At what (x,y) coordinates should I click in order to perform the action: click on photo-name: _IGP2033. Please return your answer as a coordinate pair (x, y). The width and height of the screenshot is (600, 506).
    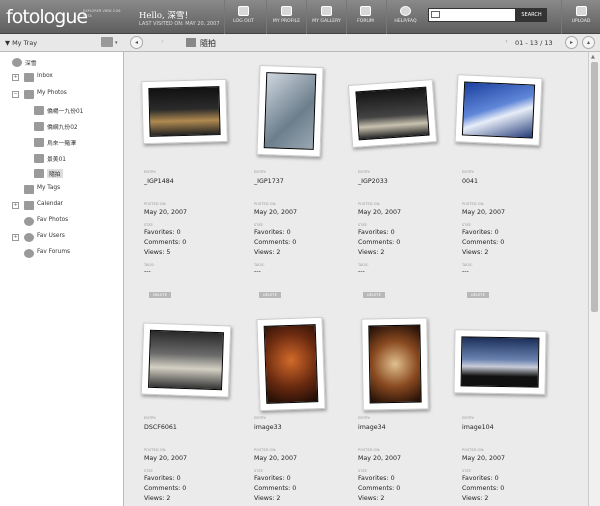
    Looking at the image, I should click on (373, 181).